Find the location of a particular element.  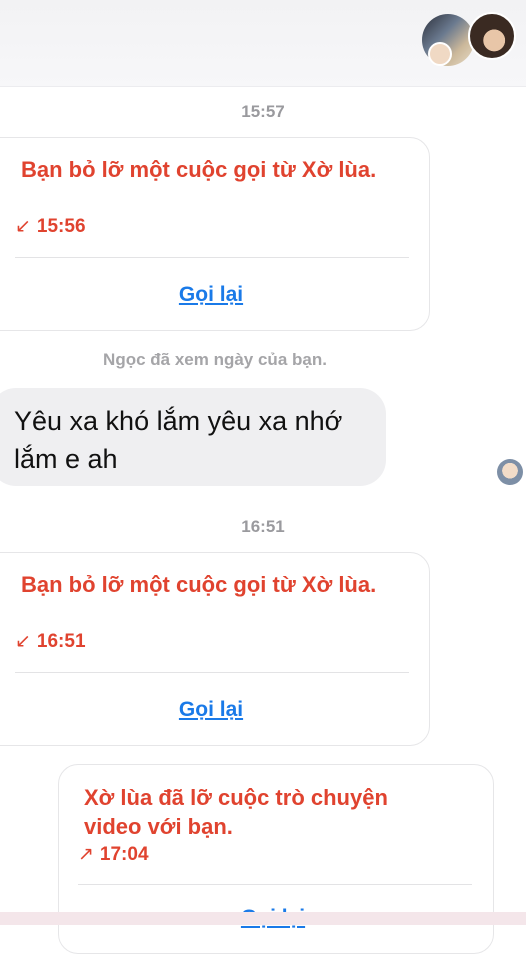

outgoing-call-arrow-icon: ↗ is located at coordinates (86, 854).